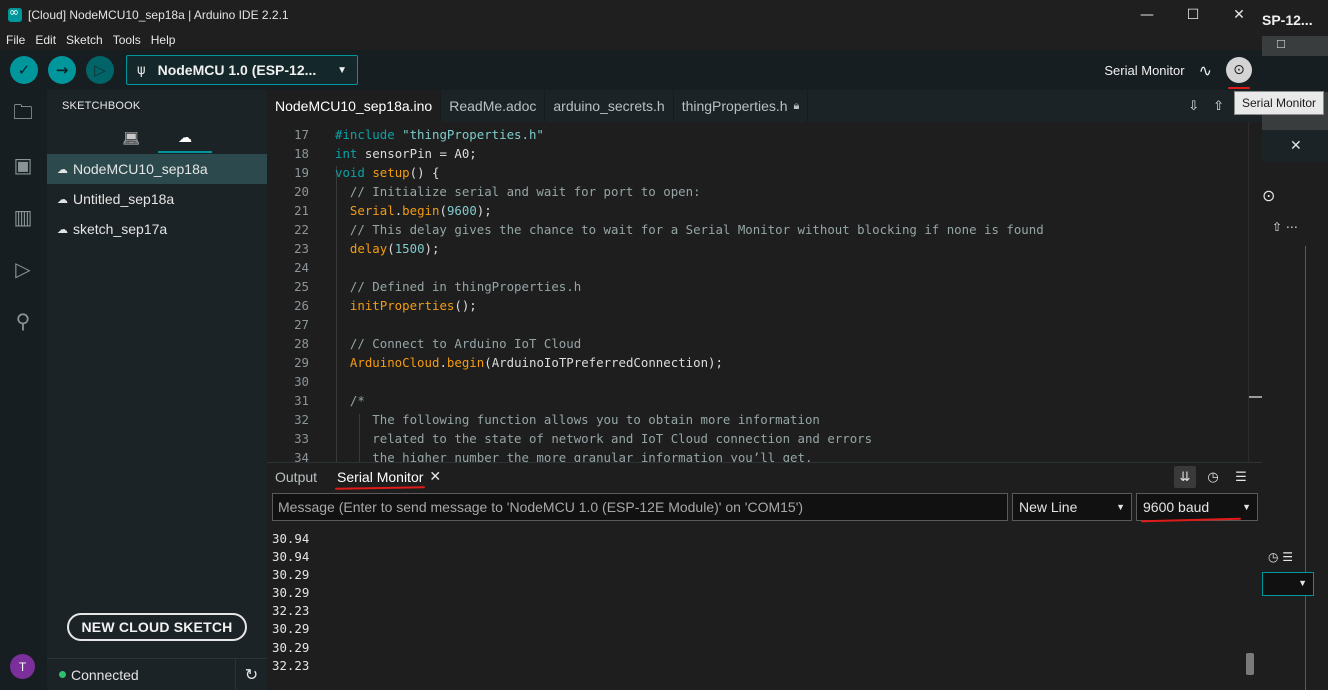 This screenshot has height=690, width=1328. Describe the element at coordinates (157, 229) in the screenshot. I see `sidebar-item-sketch-sep17a: ☁ sketch_sep17a` at that location.